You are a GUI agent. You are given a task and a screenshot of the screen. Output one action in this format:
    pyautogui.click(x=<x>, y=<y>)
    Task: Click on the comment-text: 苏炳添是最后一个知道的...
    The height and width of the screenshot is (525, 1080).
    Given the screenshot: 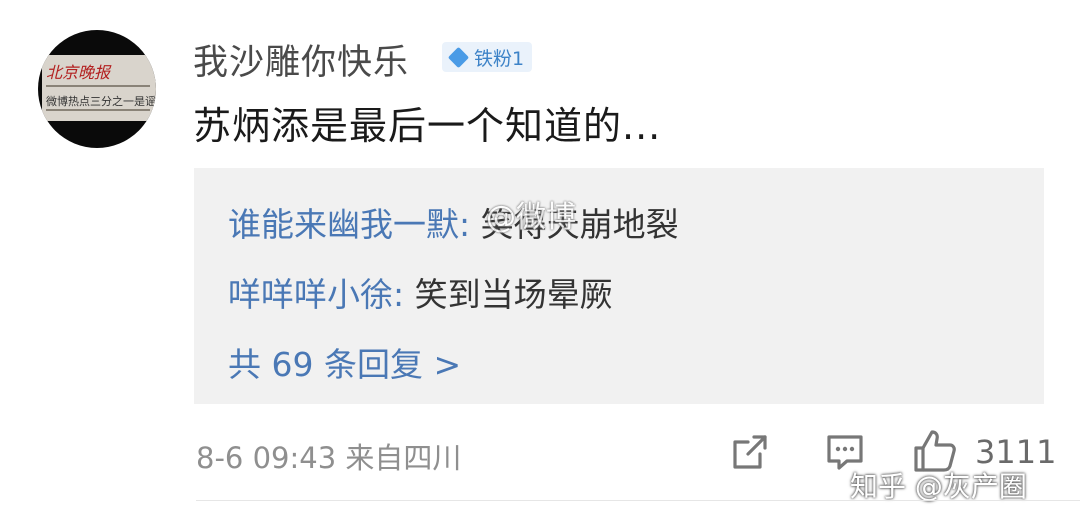 What is the action you would take?
    pyautogui.click(x=427, y=126)
    